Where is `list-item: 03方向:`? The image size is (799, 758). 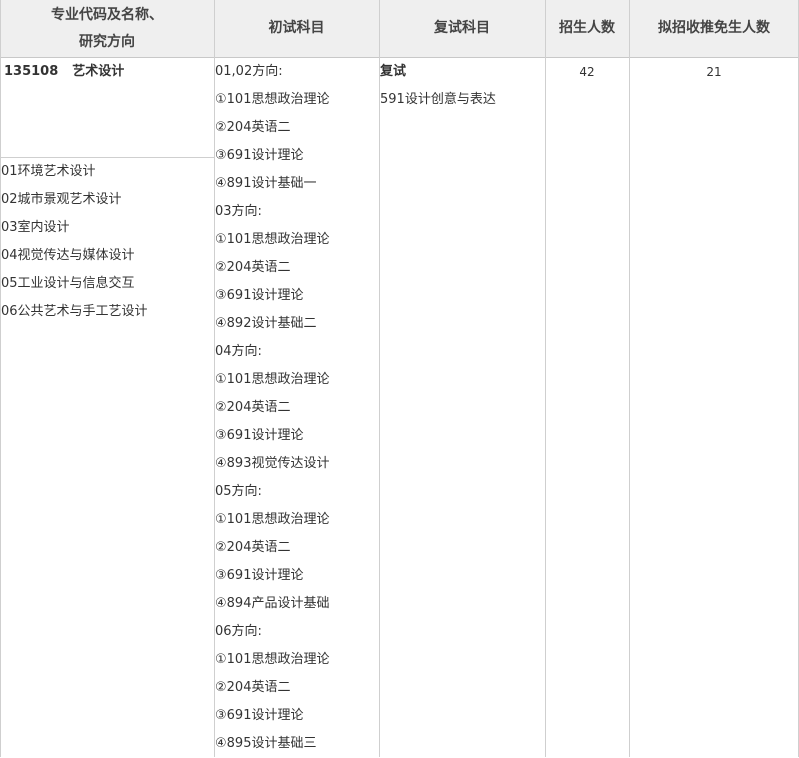
list-item: 03方向: is located at coordinates (238, 211).